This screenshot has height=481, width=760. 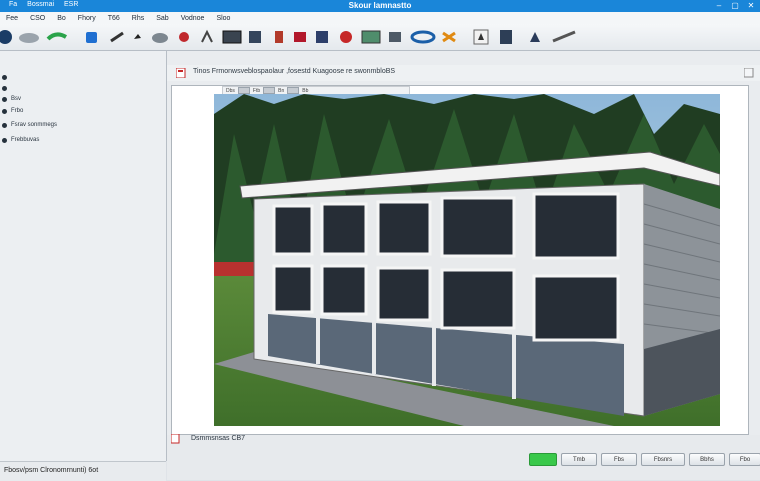 What do you see at coordinates (91, 37) in the screenshot?
I see `bucket-icon` at bounding box center [91, 37].